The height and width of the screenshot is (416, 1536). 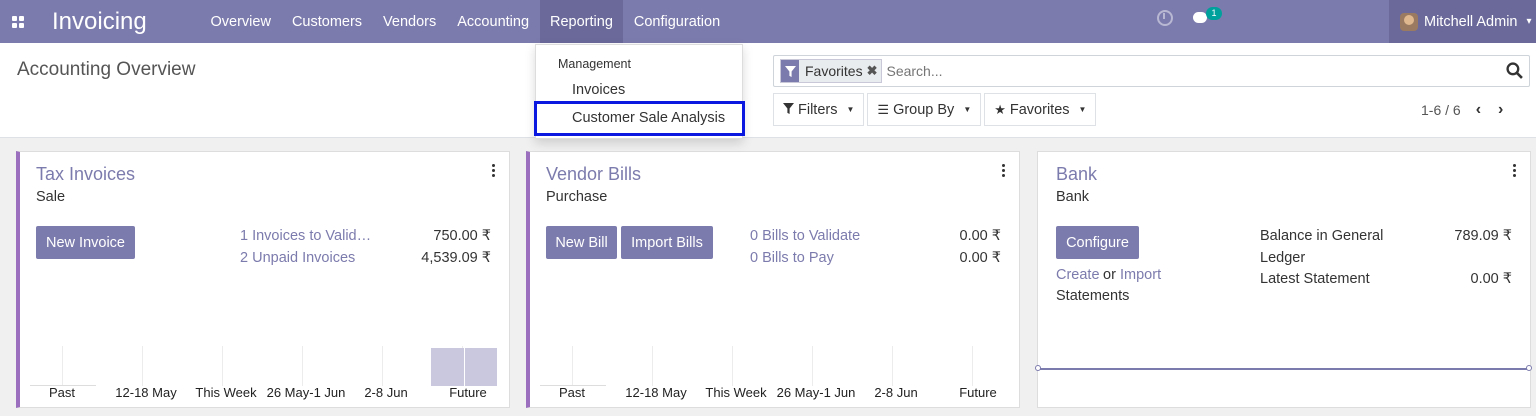 I want to click on bills-to-pay-link: 0 Bills to Pay, so click(x=792, y=258).